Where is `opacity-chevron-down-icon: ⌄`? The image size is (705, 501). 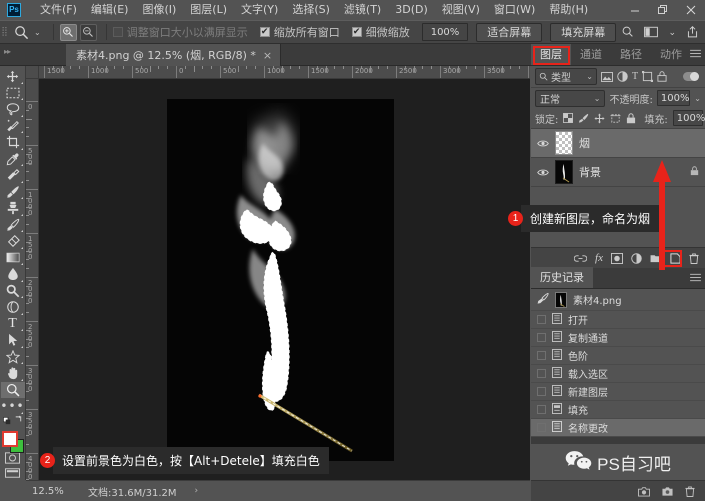
opacity-chevron-down-icon: ⌄ is located at coordinates (697, 98).